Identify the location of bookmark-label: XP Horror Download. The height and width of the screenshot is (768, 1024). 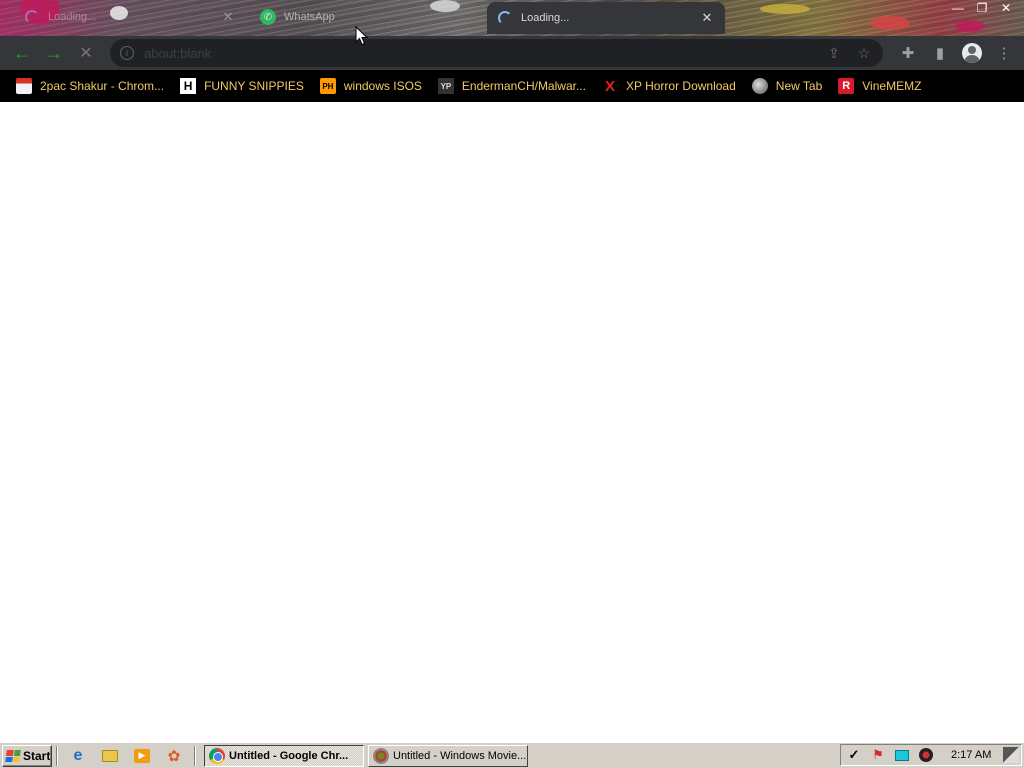
(680, 86).